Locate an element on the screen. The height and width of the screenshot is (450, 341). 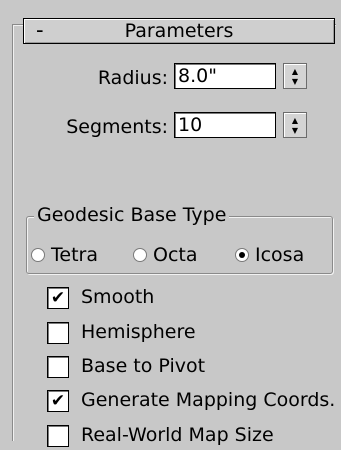
real-world-map-size-checkbox is located at coordinates (58, 436).